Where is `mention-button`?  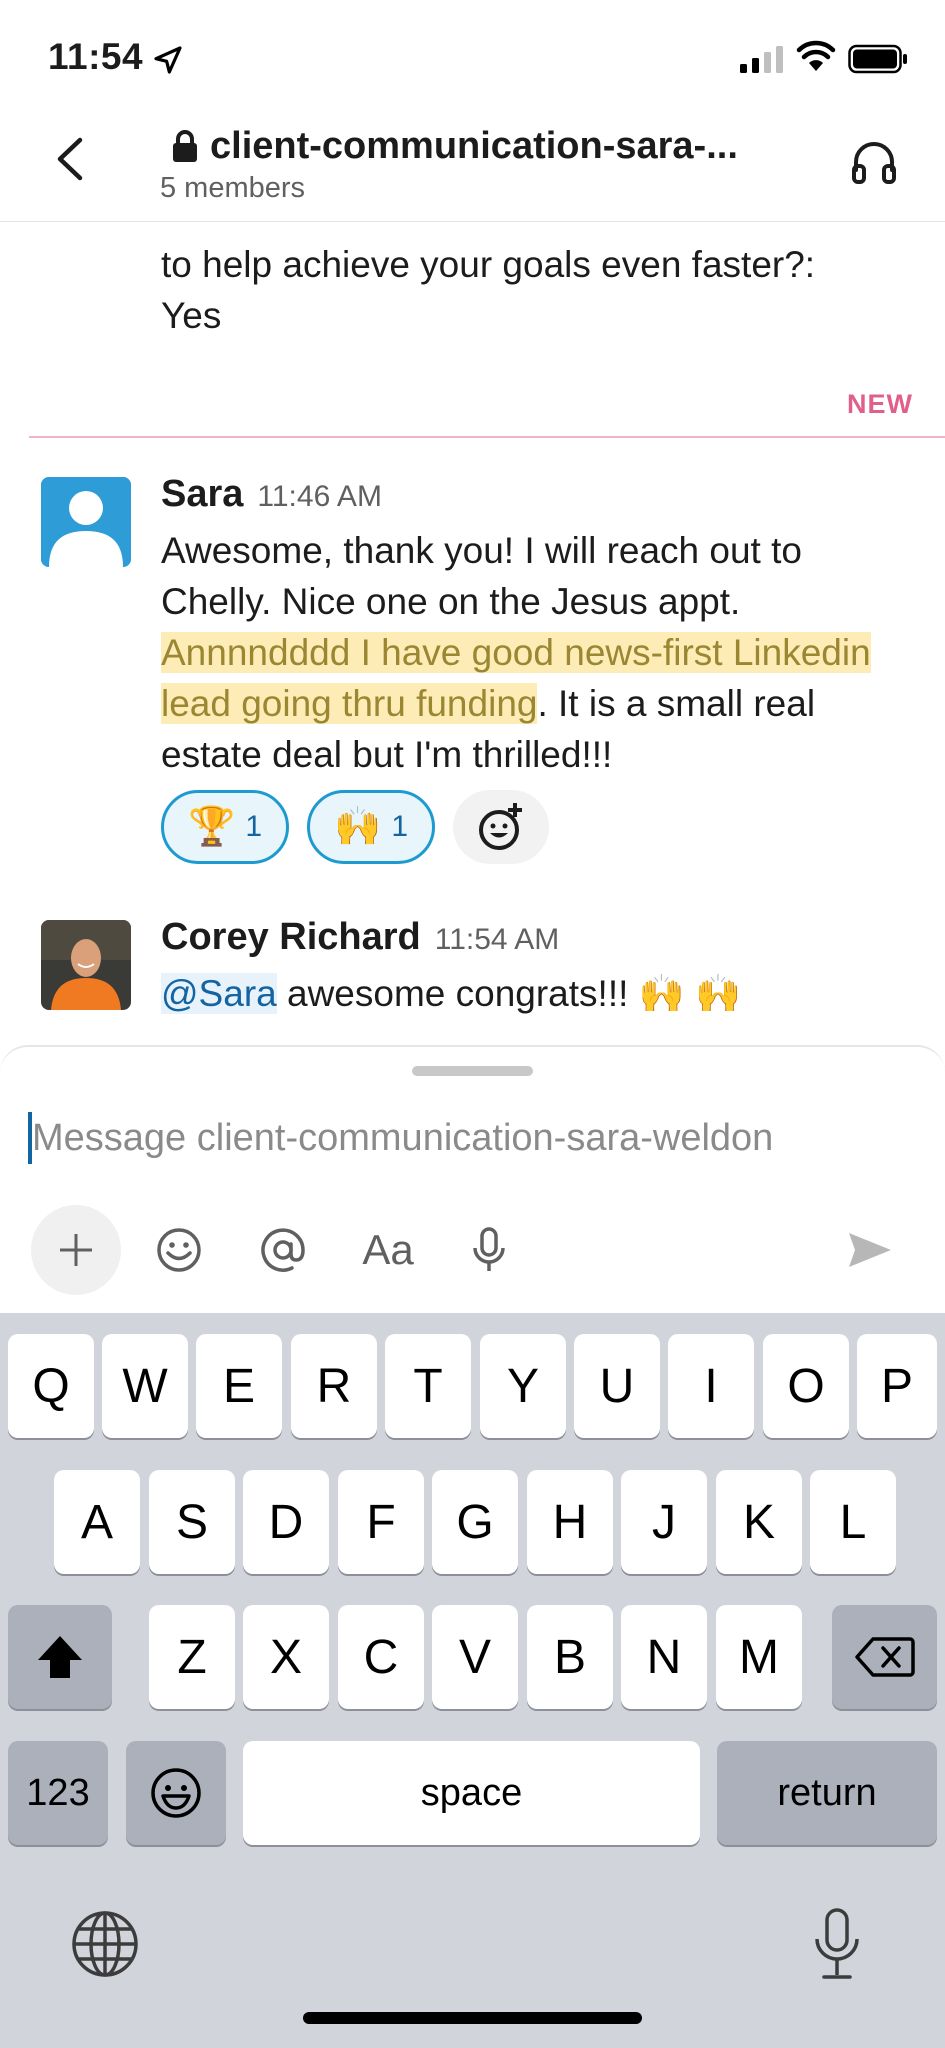
mention-button is located at coordinates (283, 1250).